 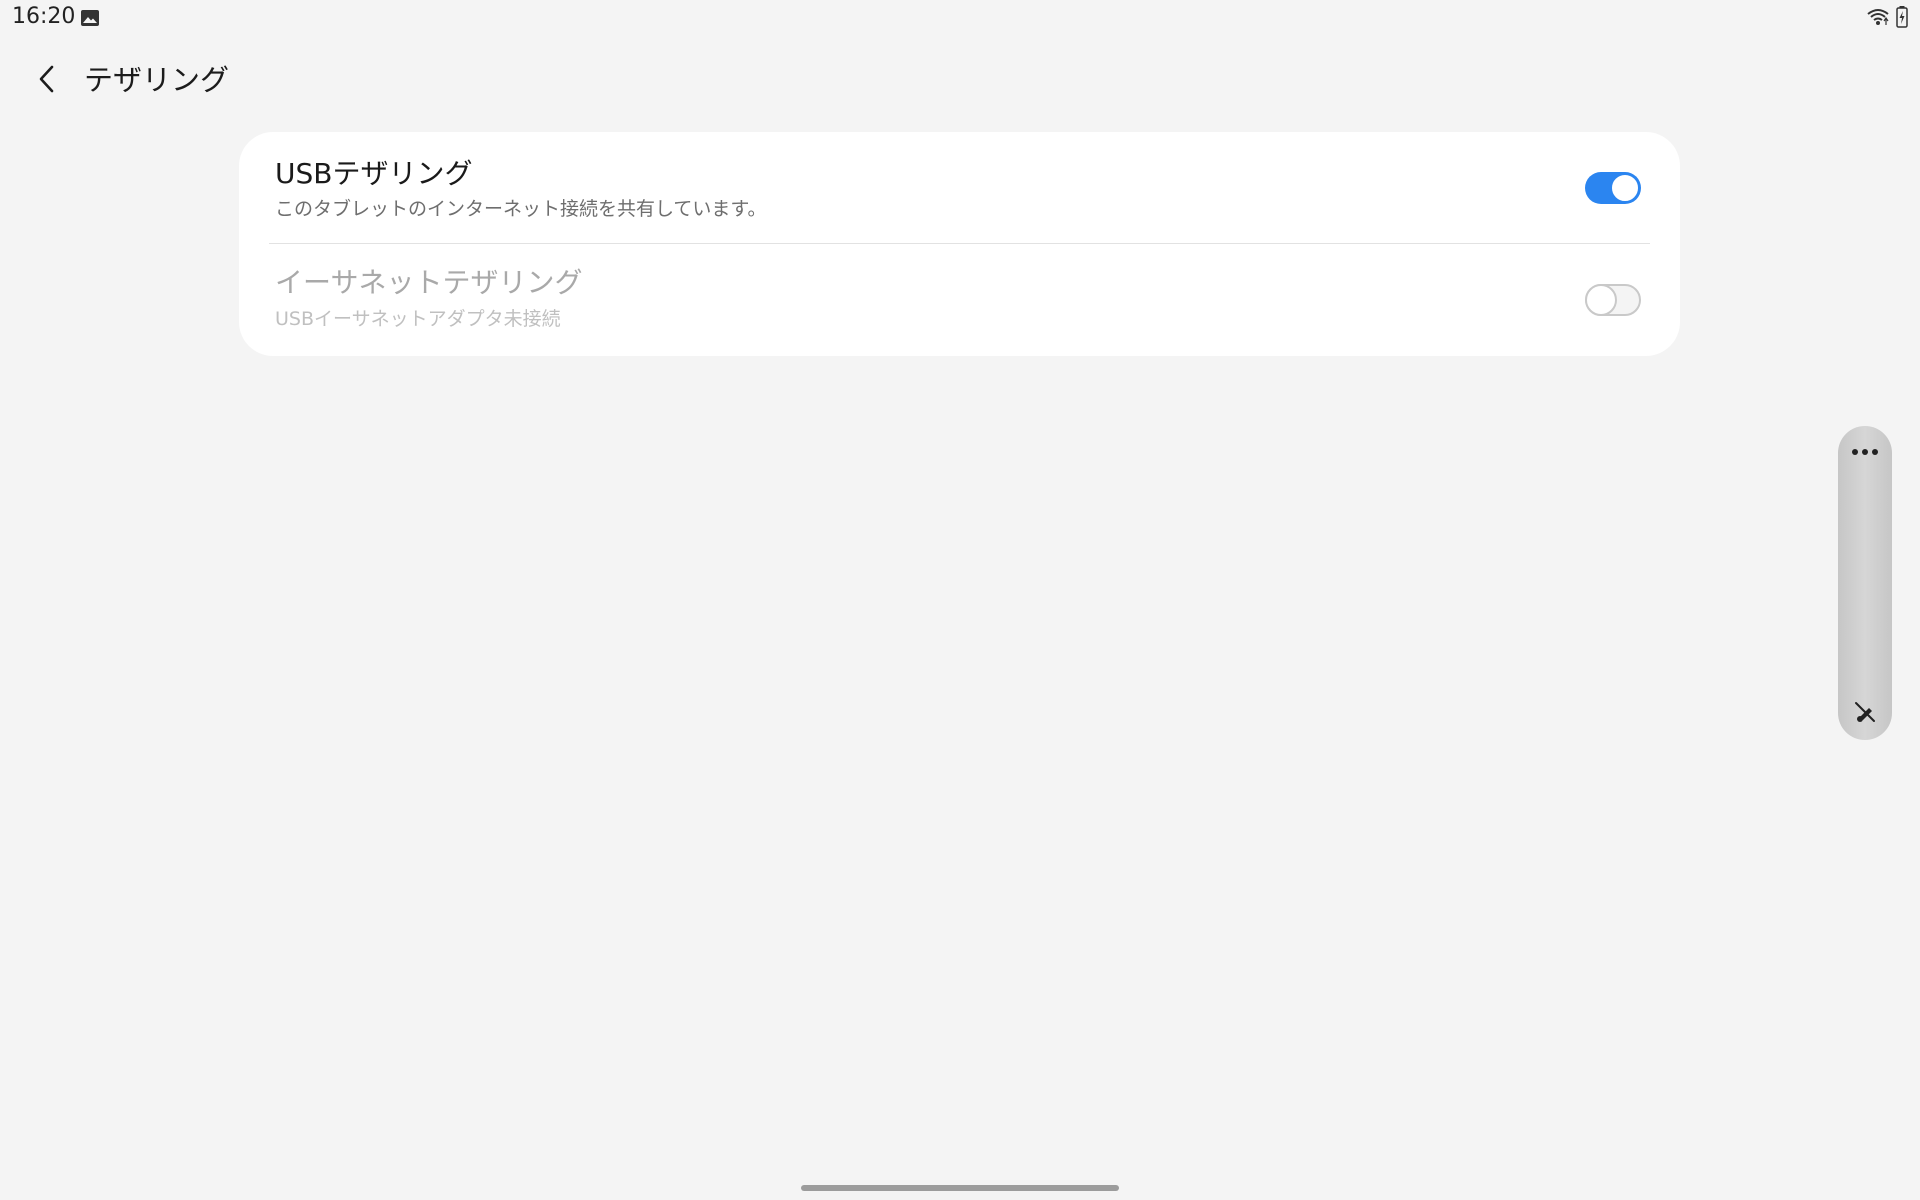 I want to click on back-button, so click(x=47, y=81).